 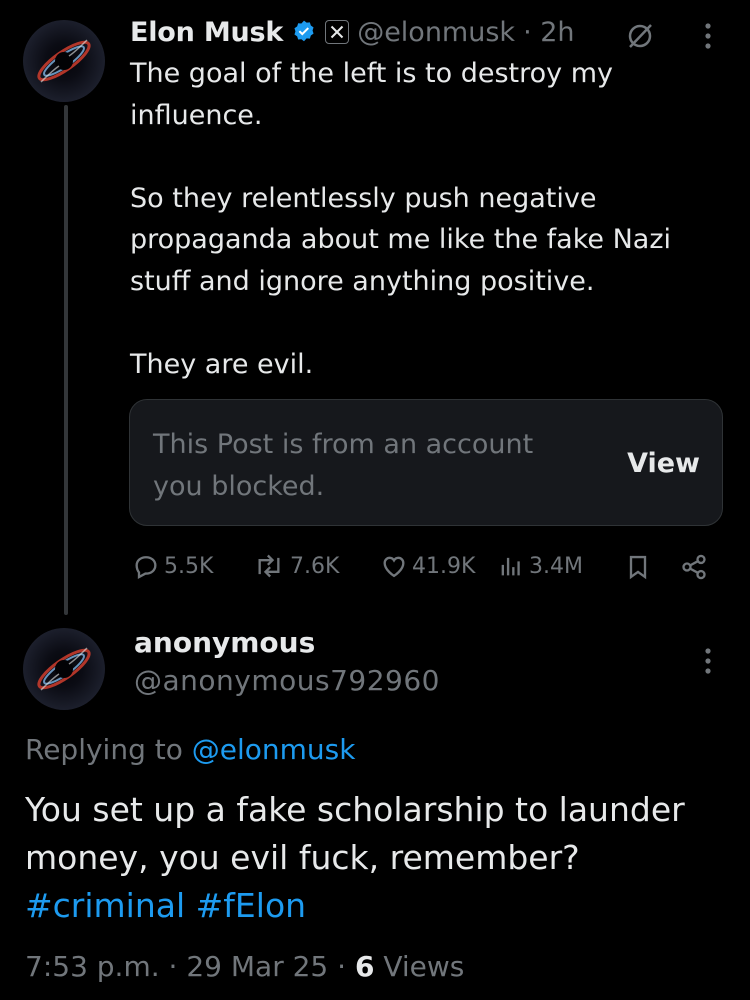 What do you see at coordinates (337, 32) in the screenshot?
I see `x-logo-icon` at bounding box center [337, 32].